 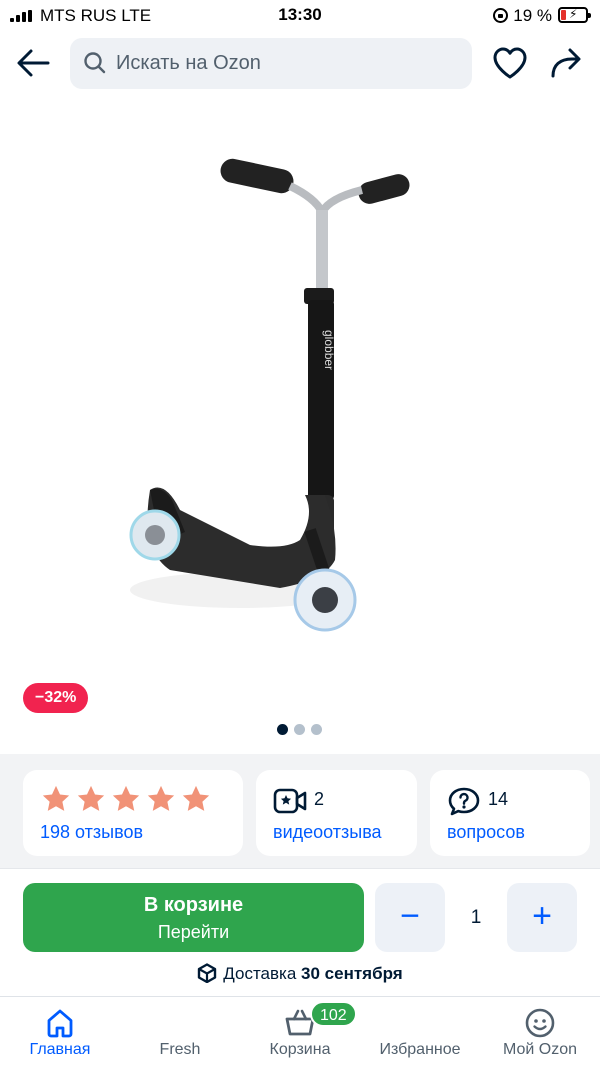 I want to click on home-icon, so click(x=60, y=1023).